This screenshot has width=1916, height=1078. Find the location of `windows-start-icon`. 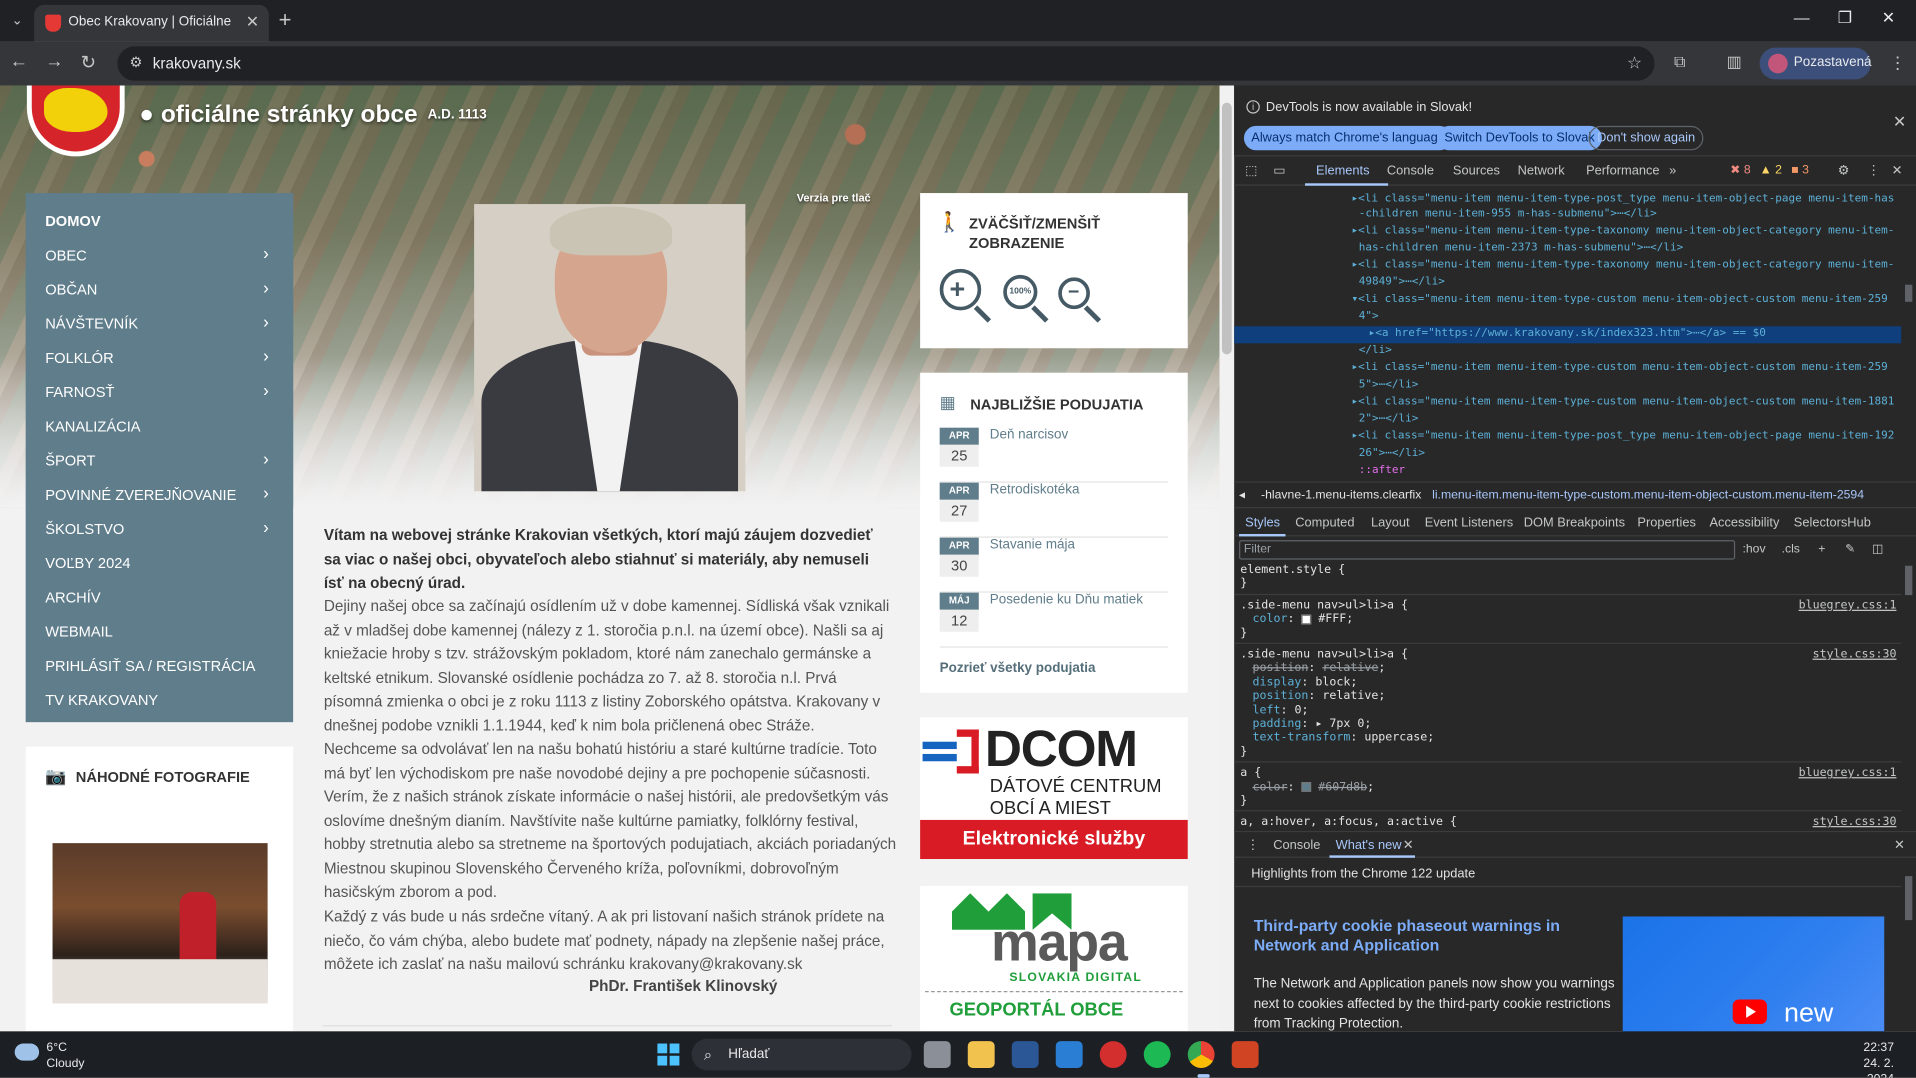

windows-start-icon is located at coordinates (668, 1054).